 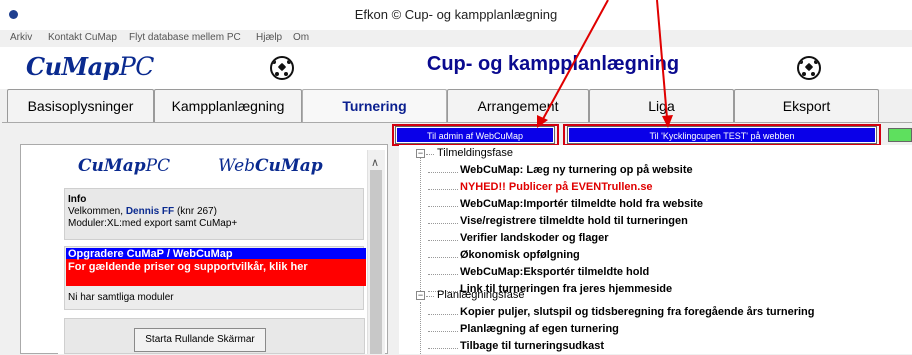 What do you see at coordinates (456, 14) in the screenshot?
I see `window-title: Efkon © Cup- og kampplanlægning` at bounding box center [456, 14].